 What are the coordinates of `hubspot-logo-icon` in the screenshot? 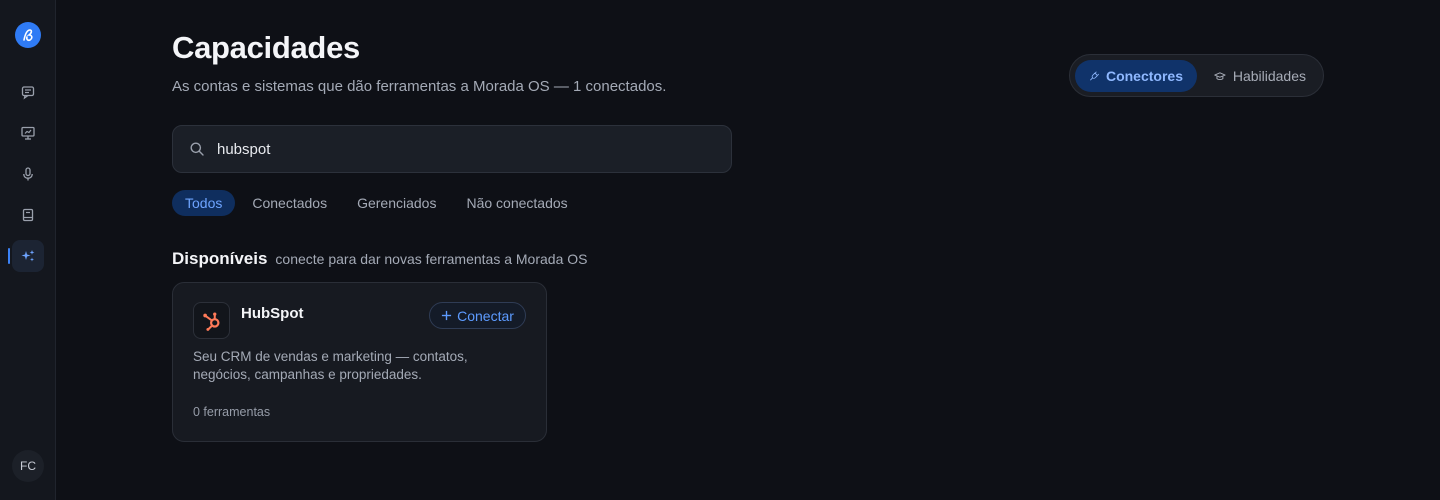 It's located at (211, 320).